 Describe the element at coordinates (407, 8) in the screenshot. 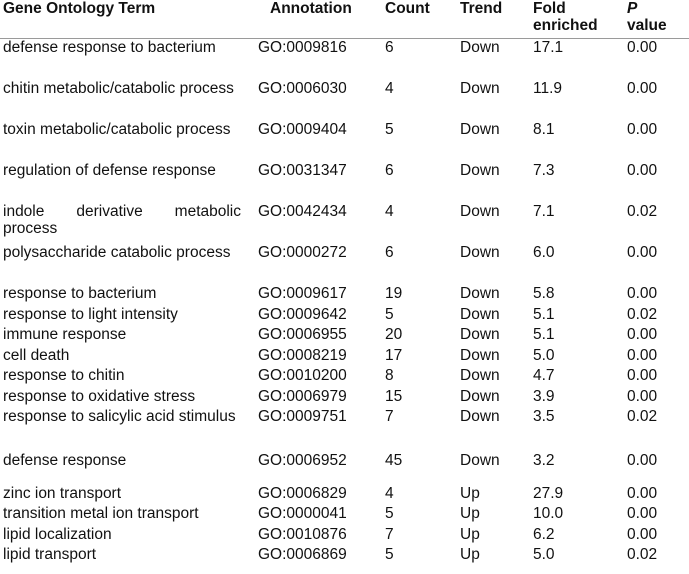

I see `header-count: Count` at that location.